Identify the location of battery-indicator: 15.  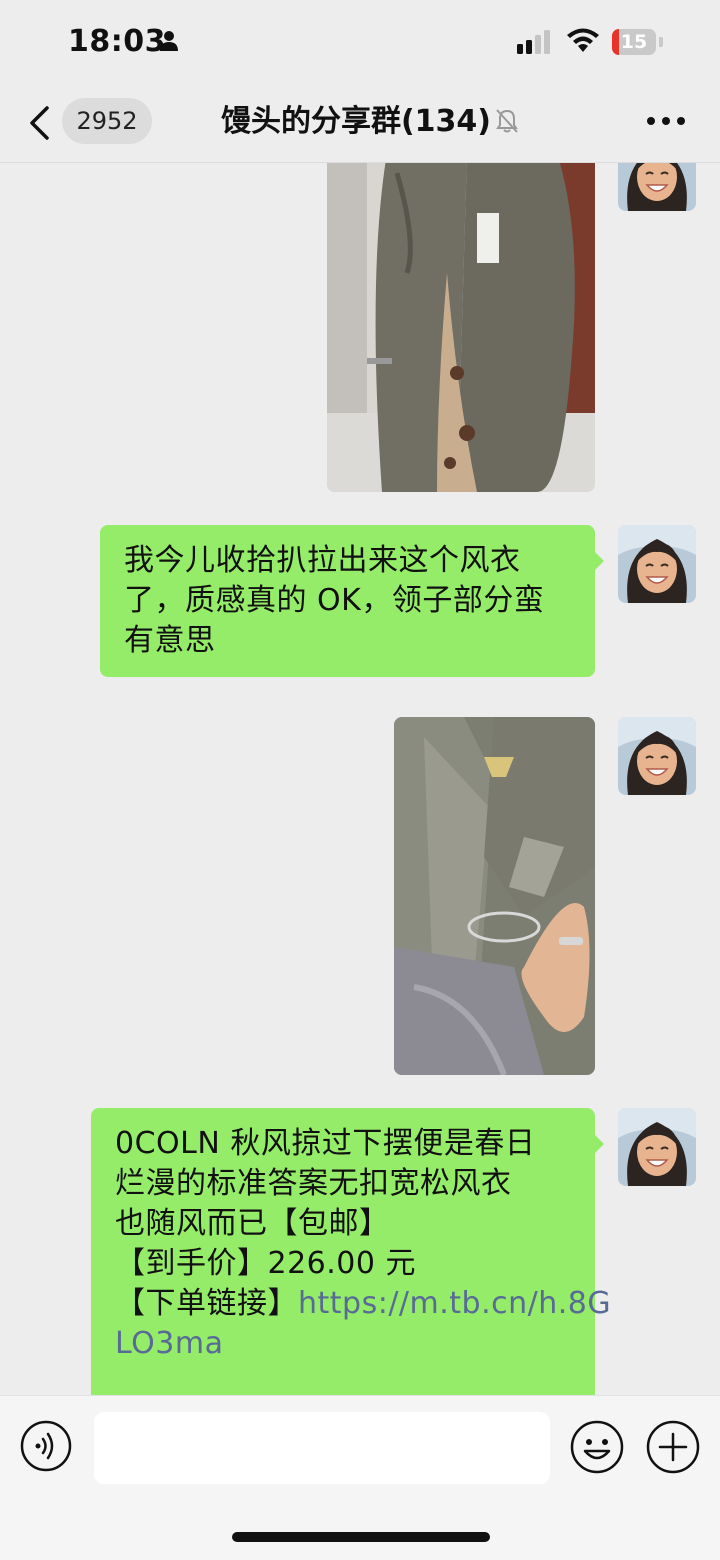
(634, 42).